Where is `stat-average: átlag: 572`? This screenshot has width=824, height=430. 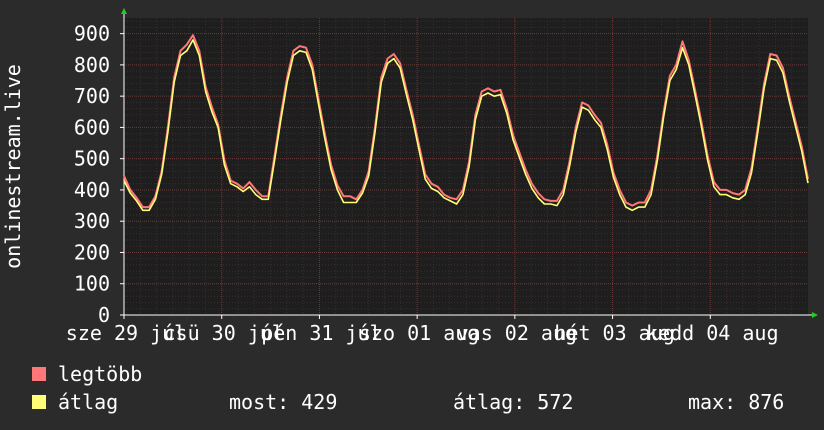 stat-average: átlag: 572 is located at coordinates (513, 402).